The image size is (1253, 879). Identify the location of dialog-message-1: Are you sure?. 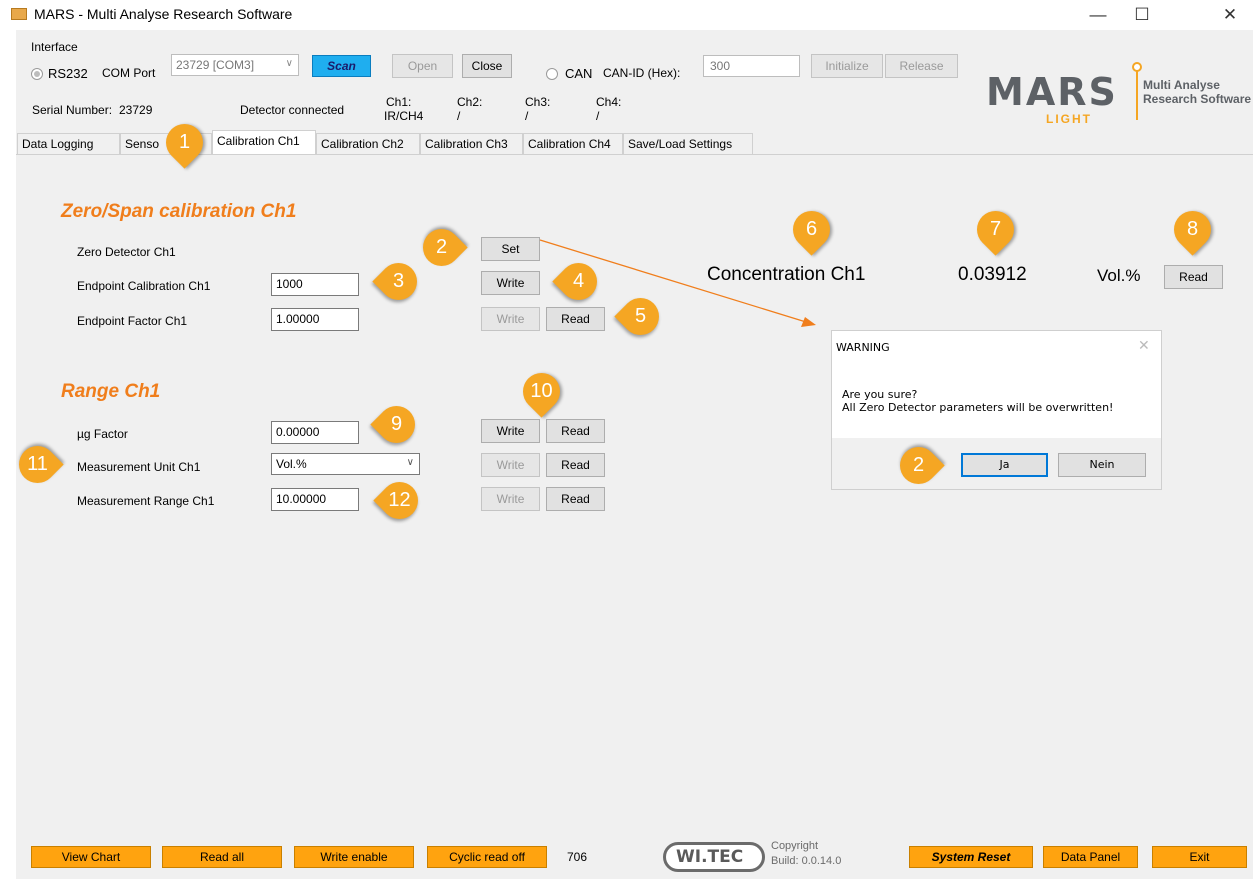
(880, 394).